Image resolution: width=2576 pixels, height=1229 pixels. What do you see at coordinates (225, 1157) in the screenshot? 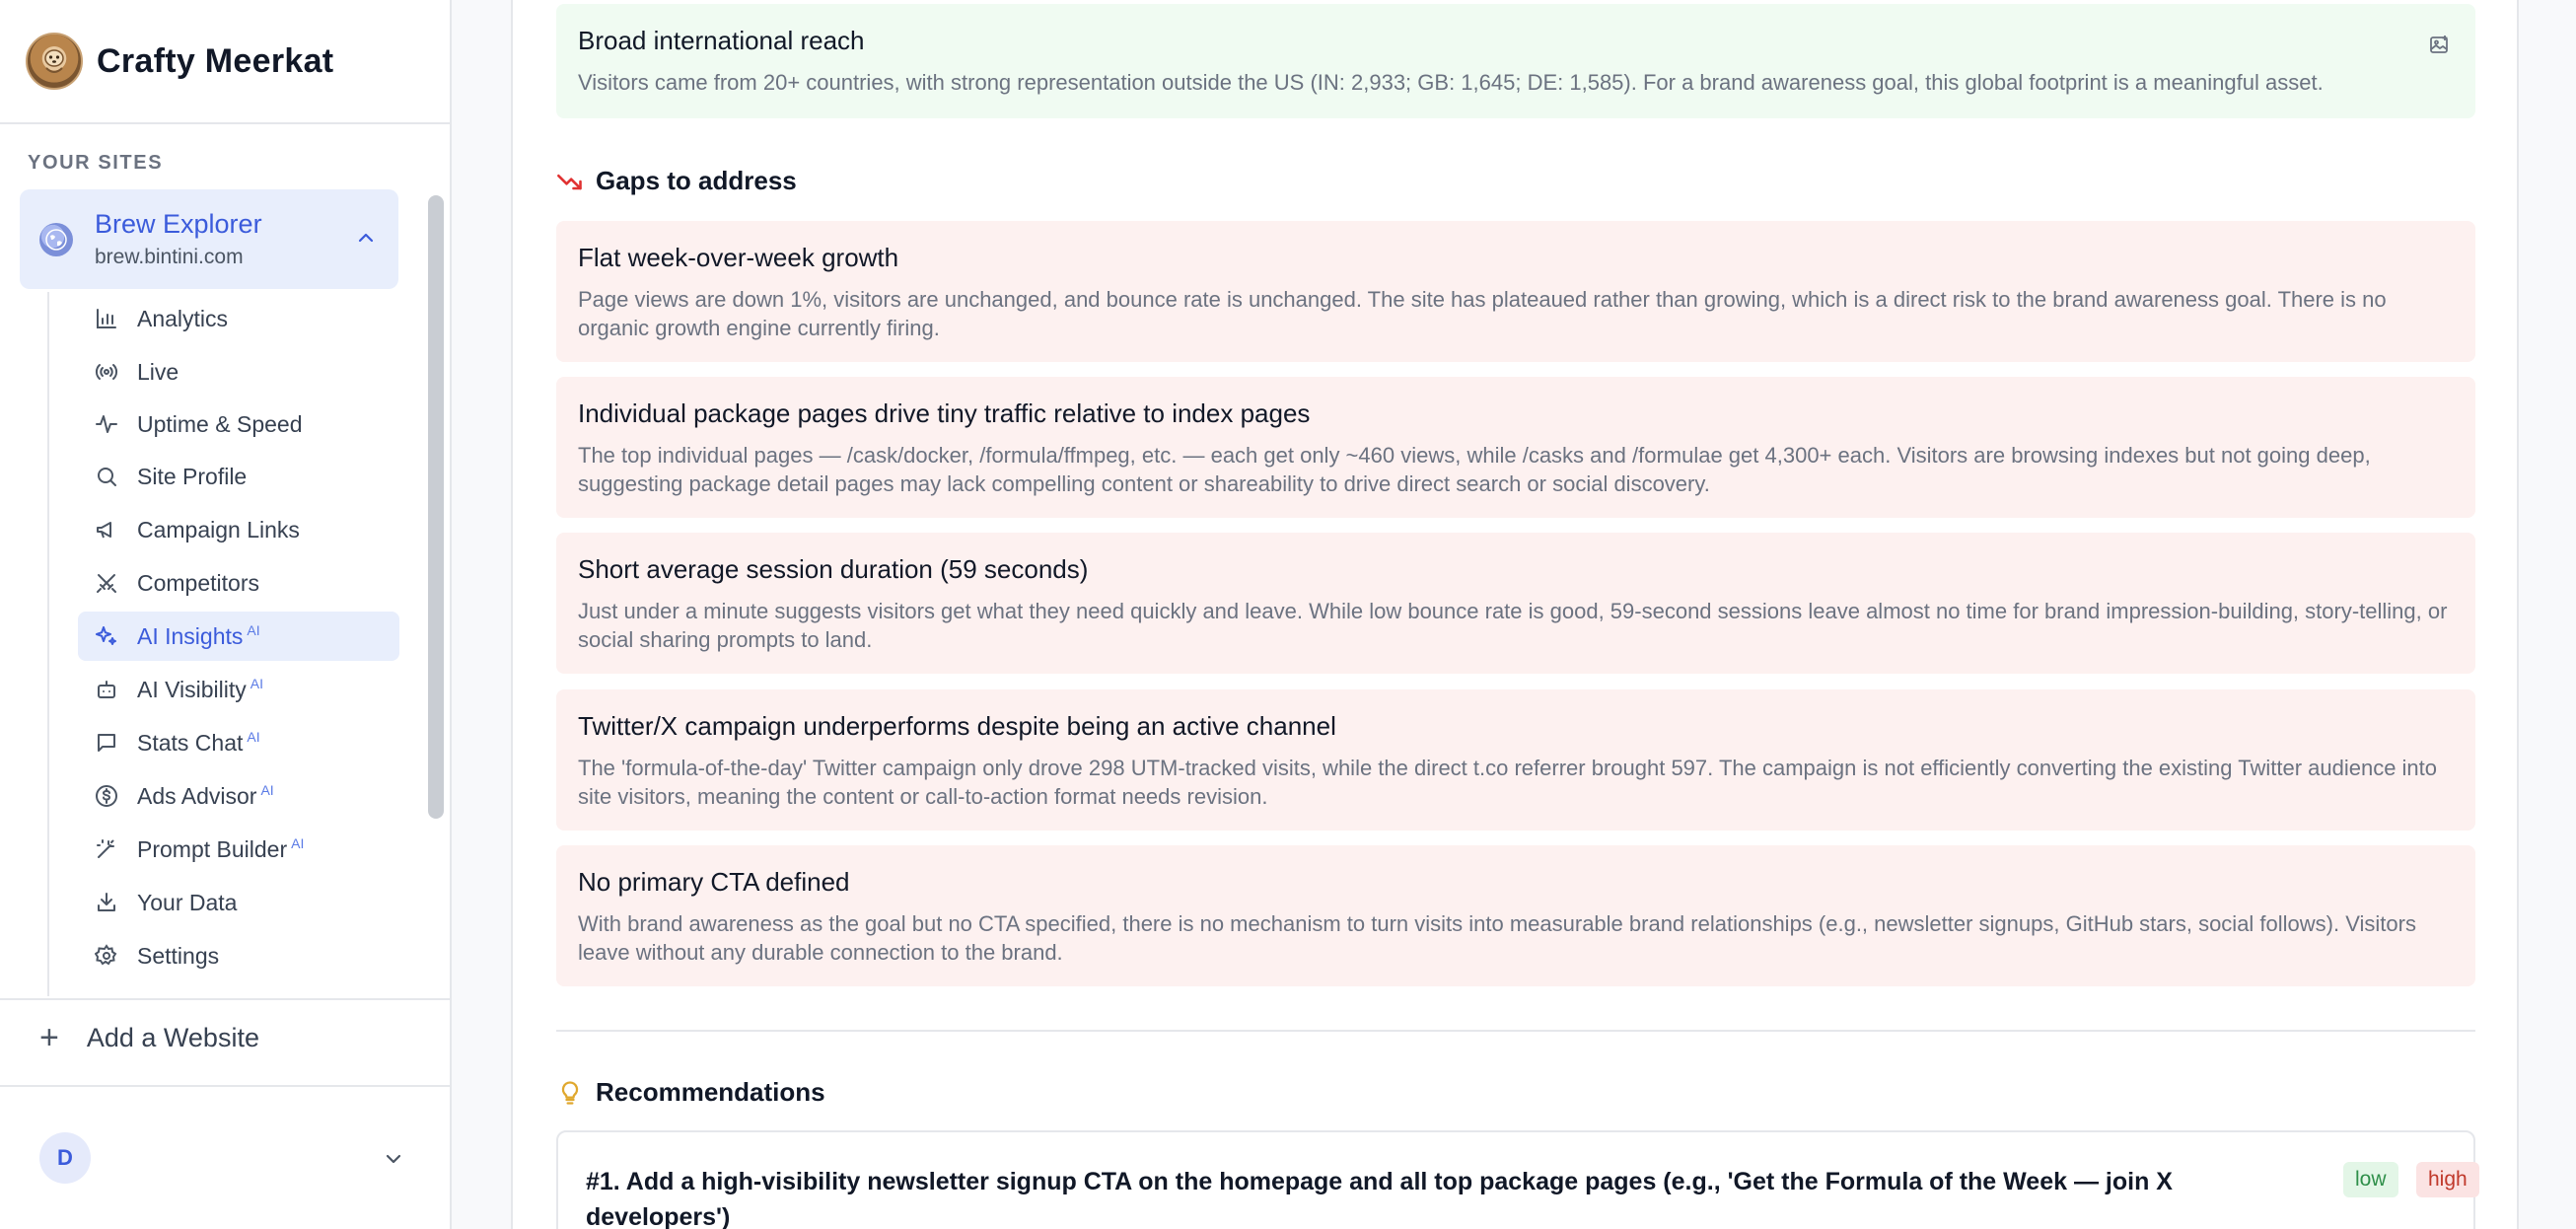
I see `user-menu: D` at bounding box center [225, 1157].